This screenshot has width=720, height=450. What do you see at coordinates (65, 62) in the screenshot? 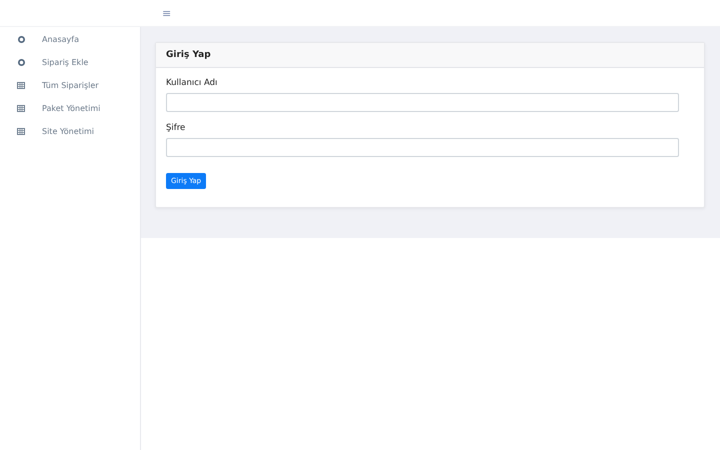
I see `sidebar-item: Sipariş Ekle` at bounding box center [65, 62].